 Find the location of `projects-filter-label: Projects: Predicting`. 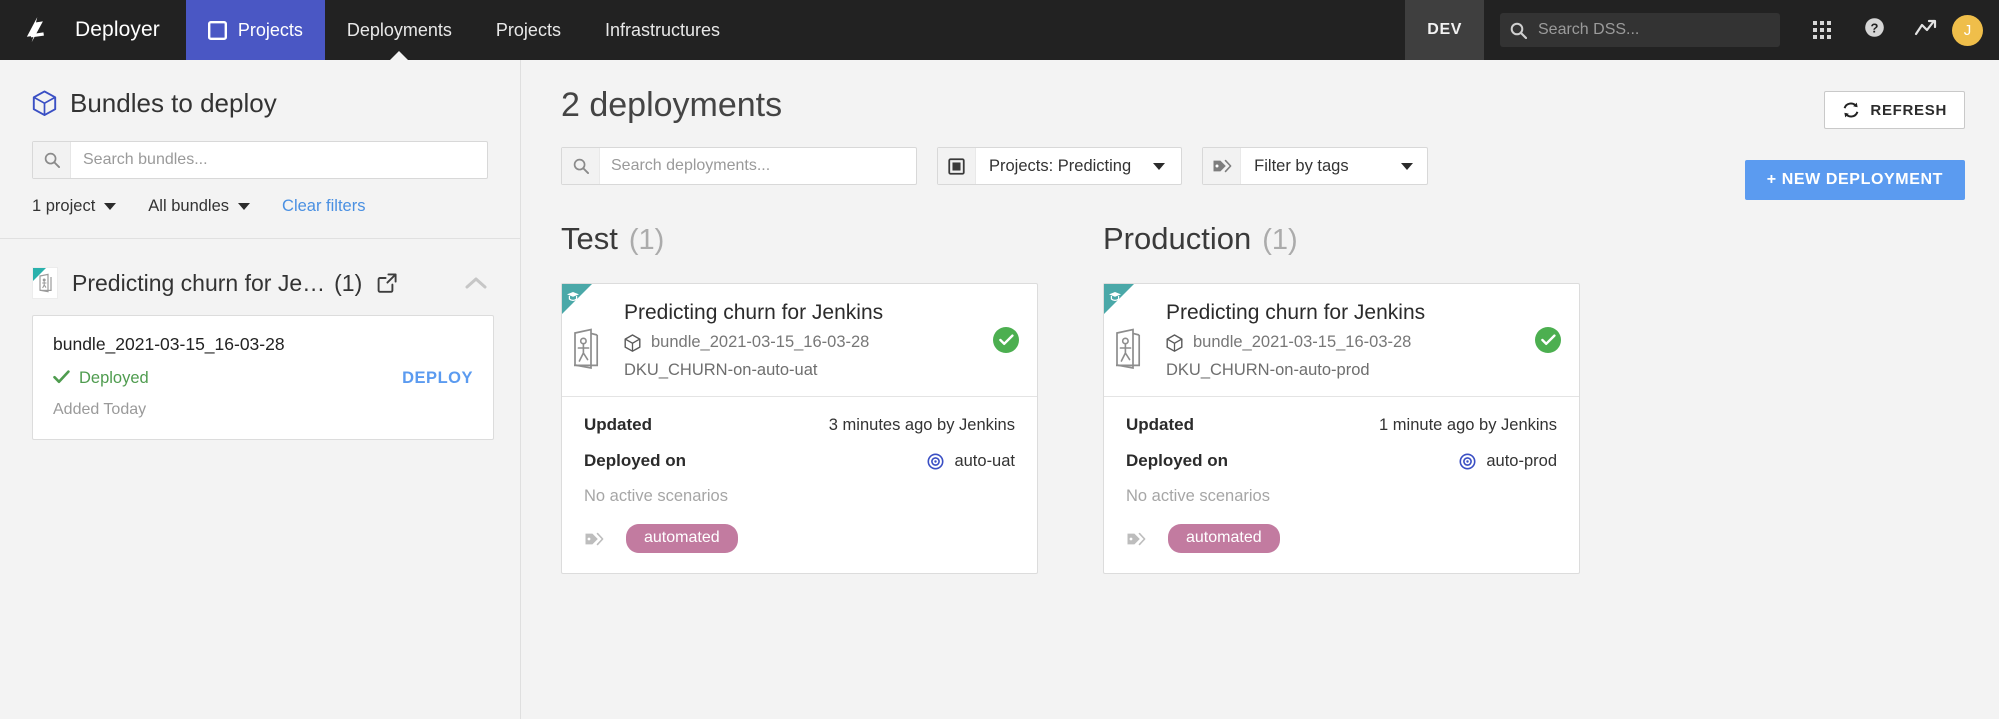

projects-filter-label: Projects: Predicting is located at coordinates (1078, 166).